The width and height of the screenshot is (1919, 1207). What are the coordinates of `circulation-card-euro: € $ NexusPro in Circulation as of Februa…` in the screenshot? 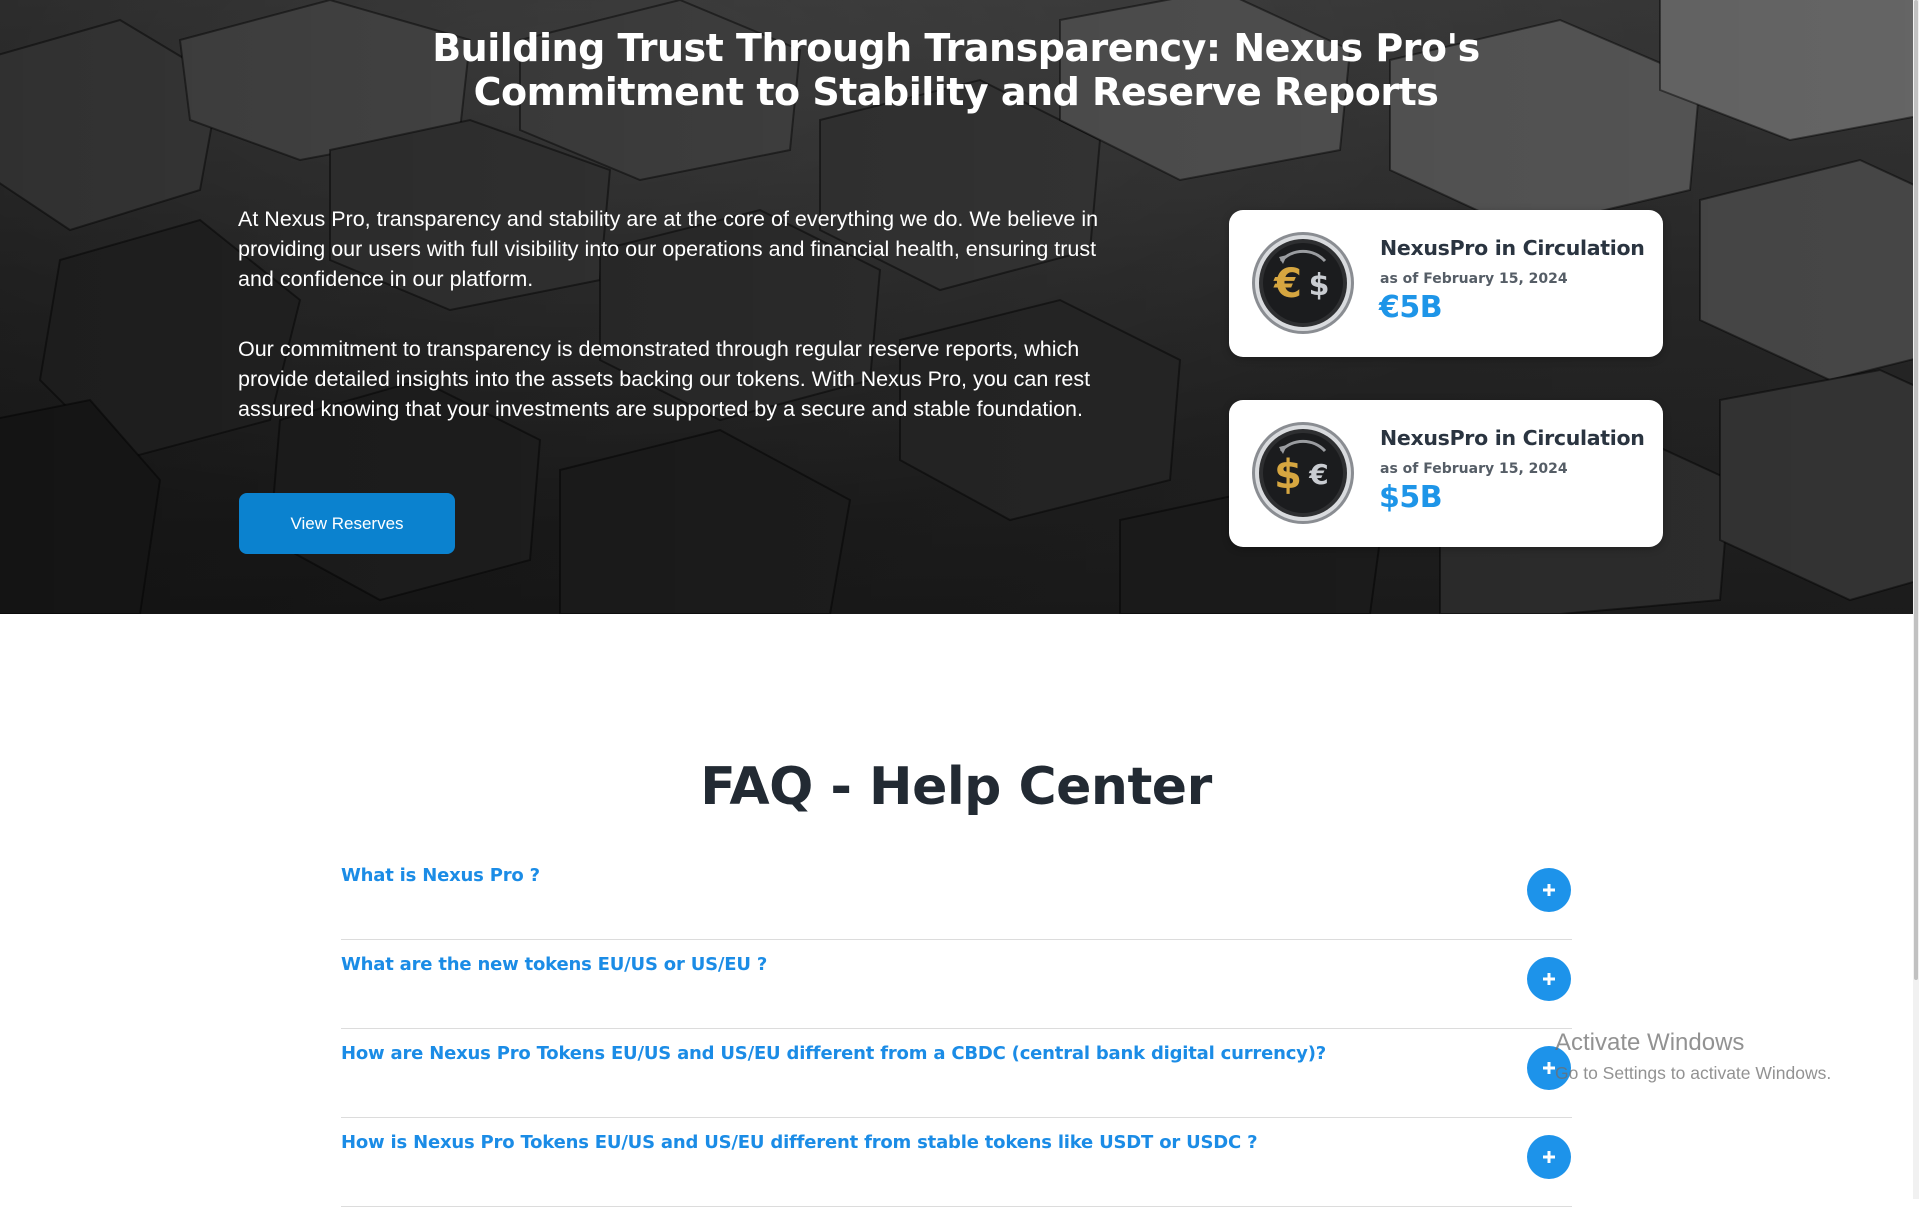 It's located at (1446, 283).